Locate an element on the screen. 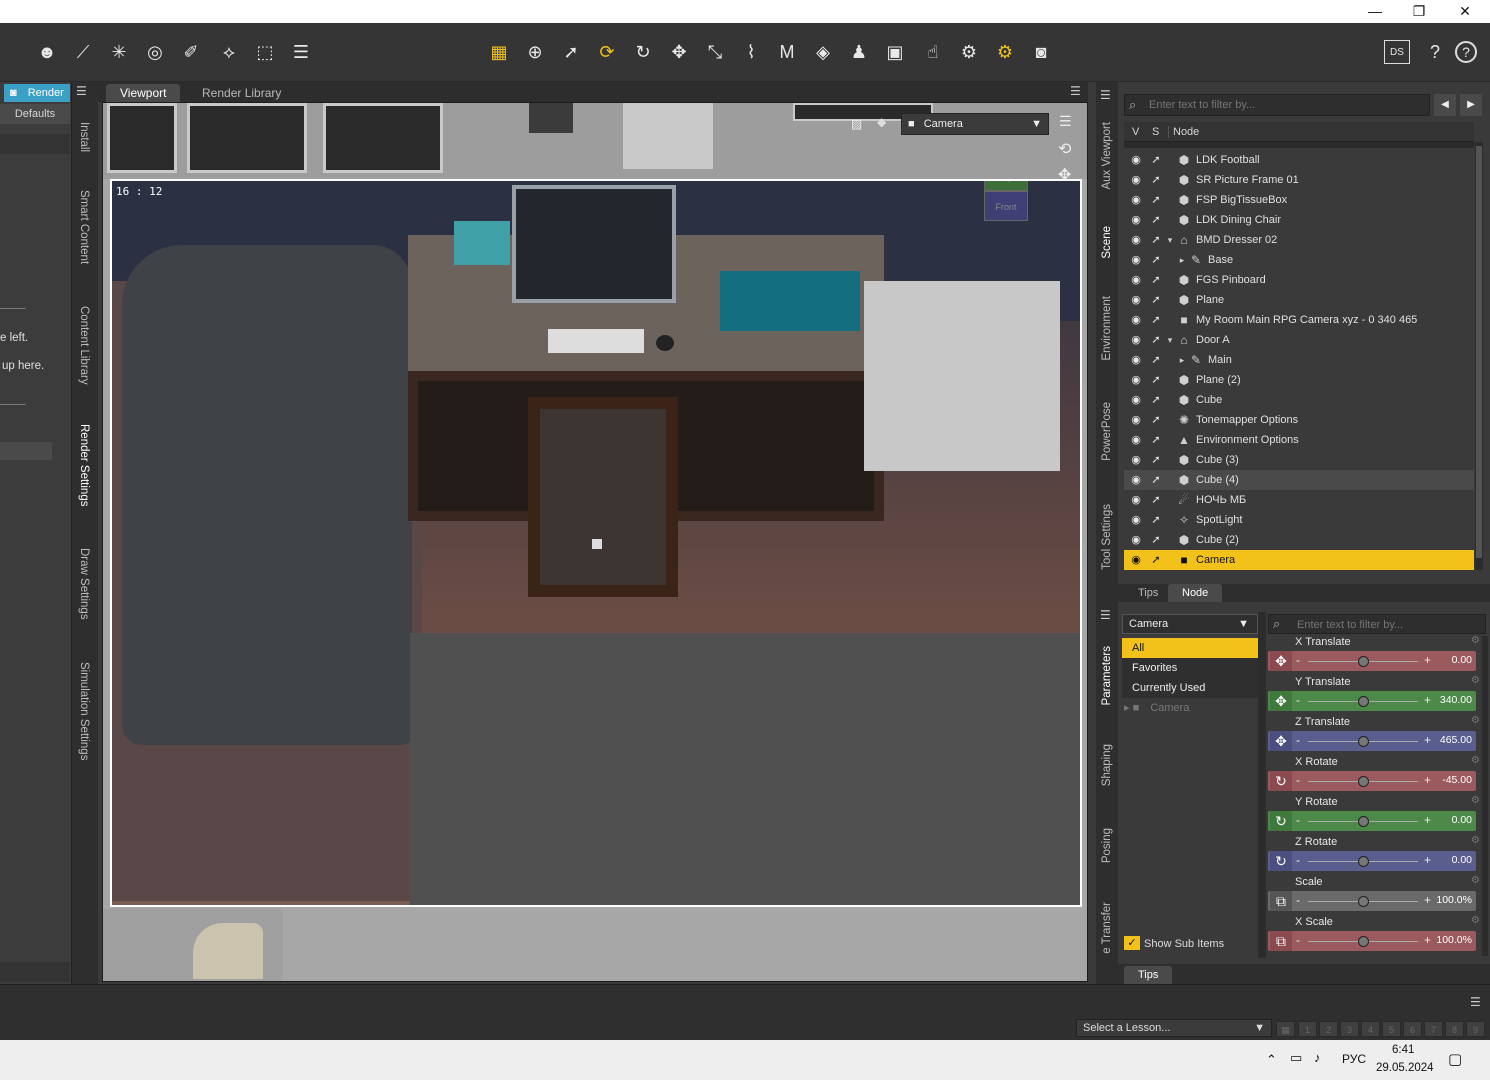  param-filter: ⌕ is located at coordinates (1377, 624).